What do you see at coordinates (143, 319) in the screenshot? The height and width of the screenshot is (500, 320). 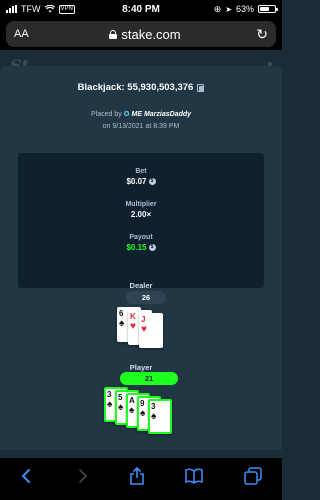 I see `card-rank: J` at bounding box center [143, 319].